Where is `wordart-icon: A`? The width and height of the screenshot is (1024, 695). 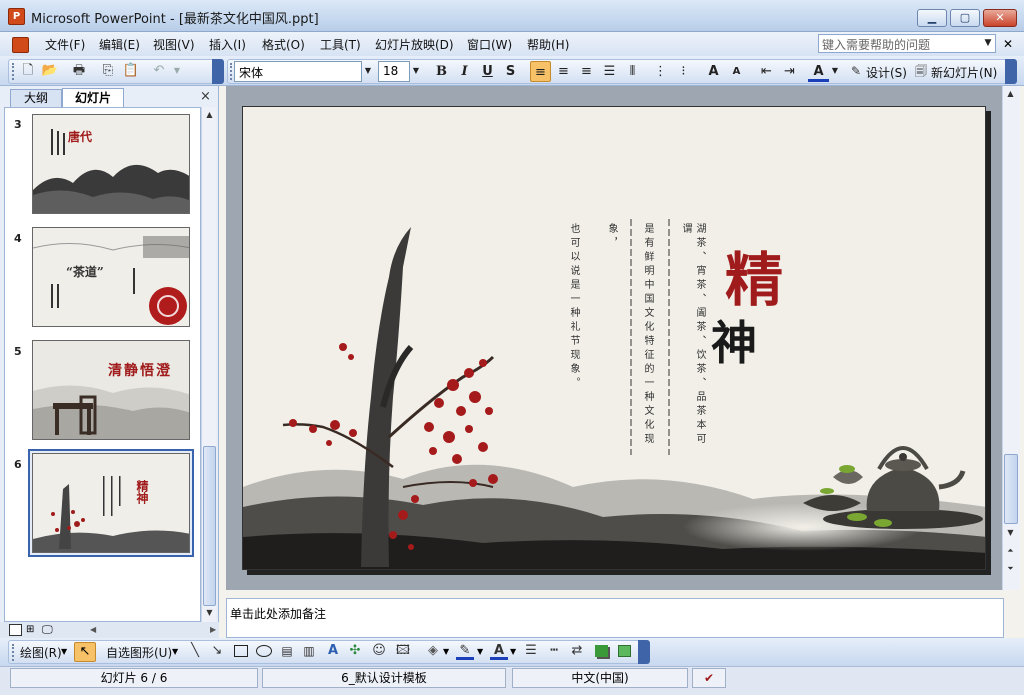 wordart-icon: A is located at coordinates (333, 651).